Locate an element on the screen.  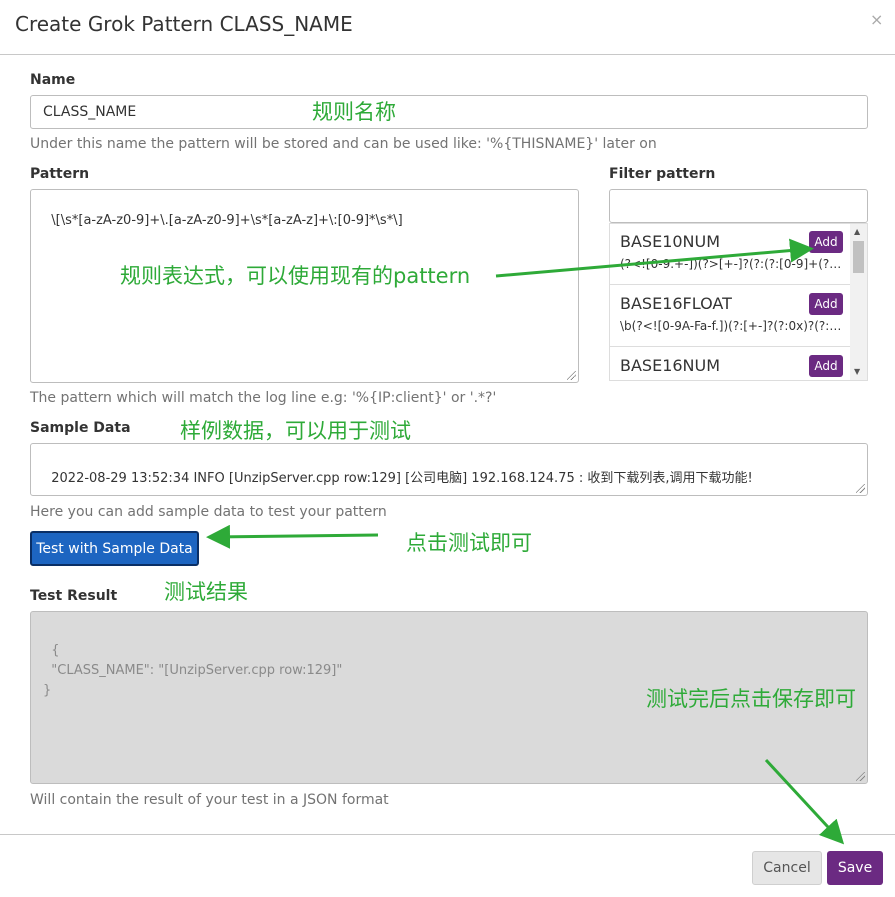
arrow-to-save-button is located at coordinates (804, 801).